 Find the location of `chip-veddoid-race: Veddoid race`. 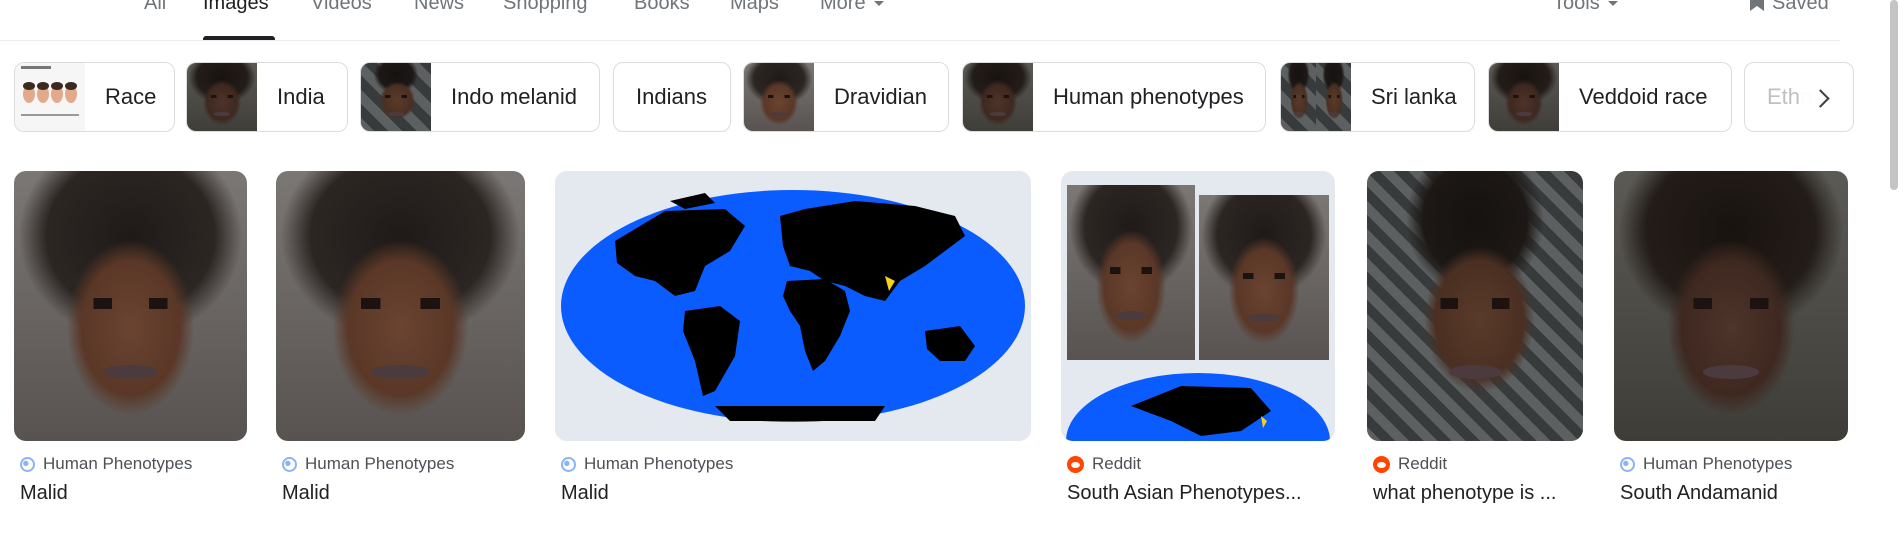

chip-veddoid-race: Veddoid race is located at coordinates (1610, 97).